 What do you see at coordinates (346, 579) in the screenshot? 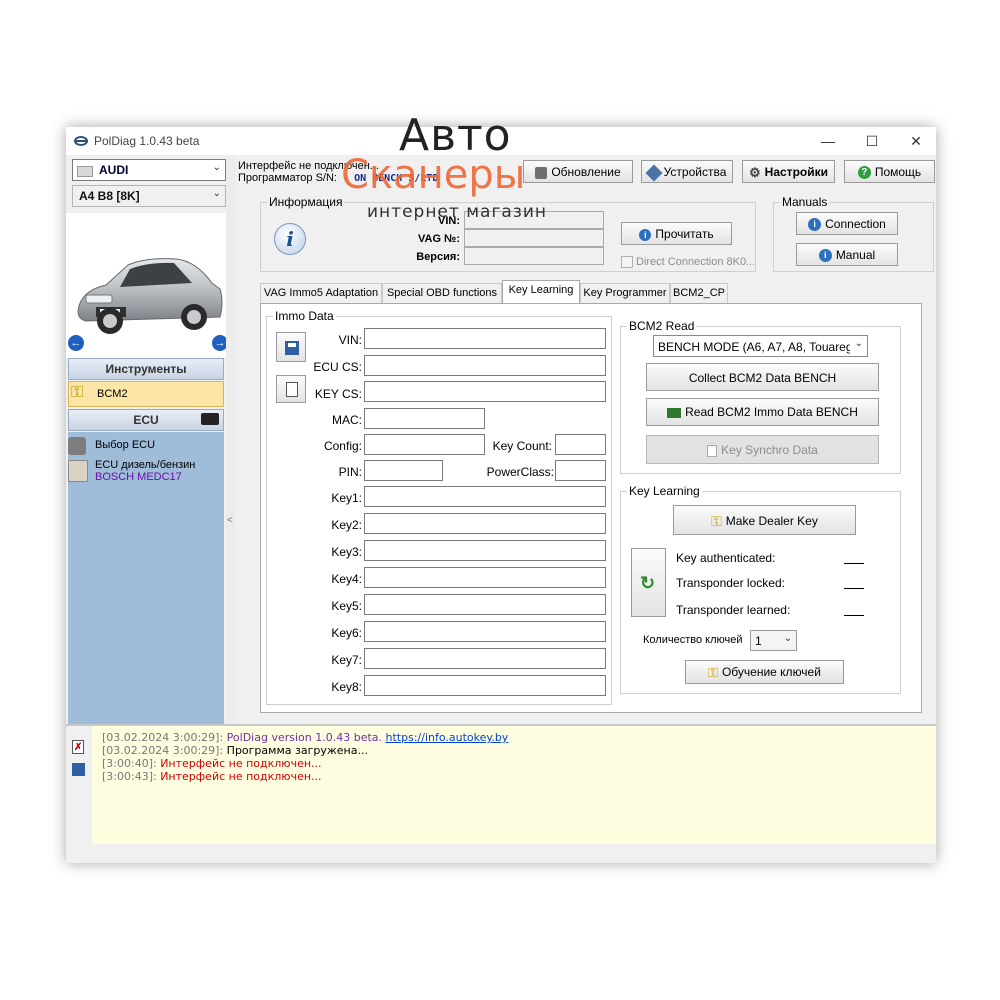
I see `key4-label: Key4:` at bounding box center [346, 579].